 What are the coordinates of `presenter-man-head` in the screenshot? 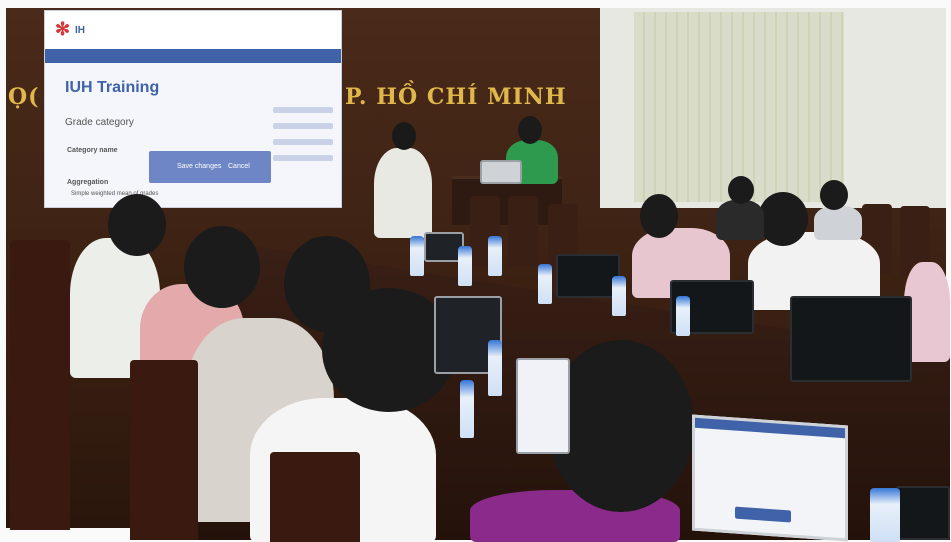 It's located at (404, 136).